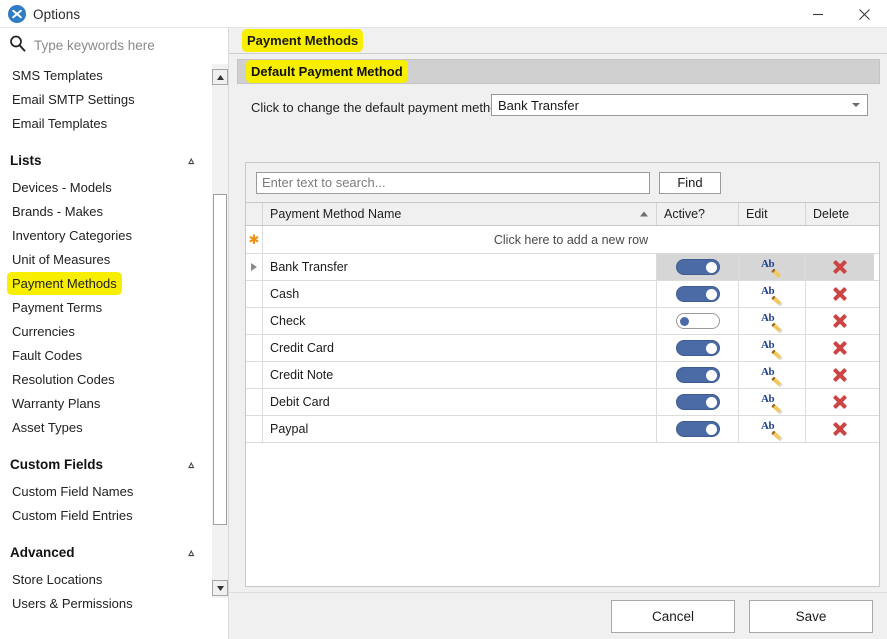 This screenshot has height=639, width=887. What do you see at coordinates (460, 321) in the screenshot?
I see `row-name: Check` at bounding box center [460, 321].